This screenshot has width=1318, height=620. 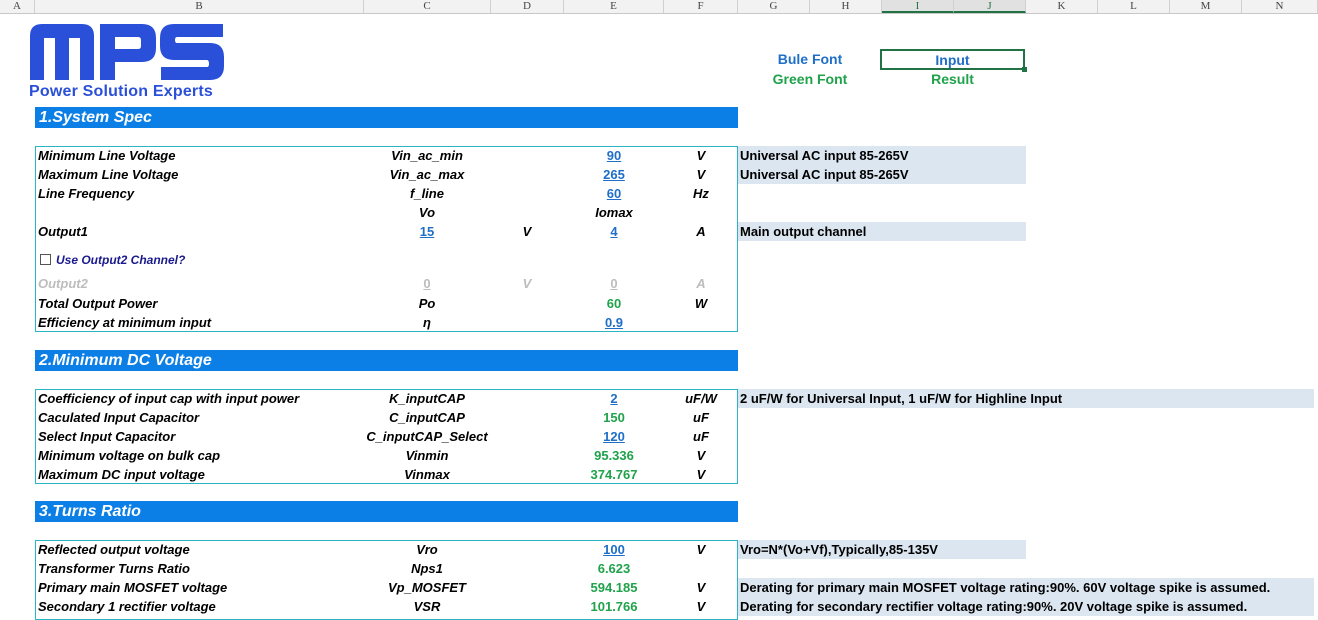 What do you see at coordinates (1134, 6) in the screenshot?
I see `column-header-l: L` at bounding box center [1134, 6].